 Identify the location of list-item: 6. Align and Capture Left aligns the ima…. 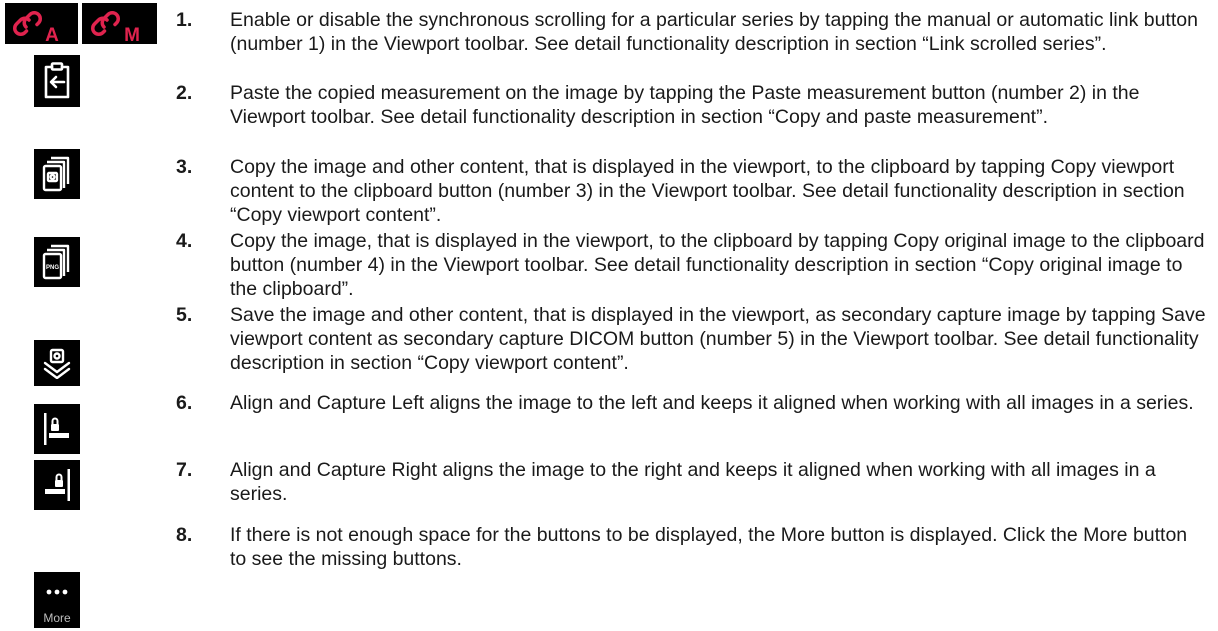
(691, 403).